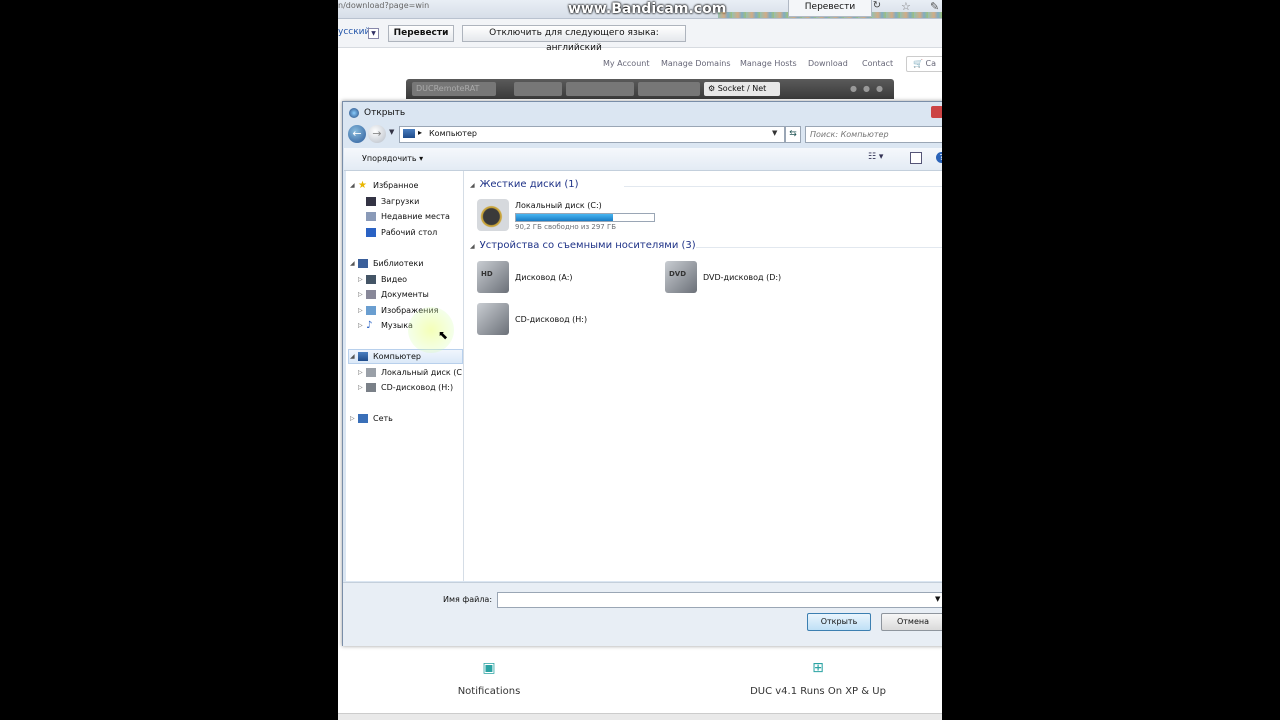  What do you see at coordinates (642, 614) in the screenshot?
I see `dialog-footer: Имя файла: ▼ Открыть Отмена` at bounding box center [642, 614].